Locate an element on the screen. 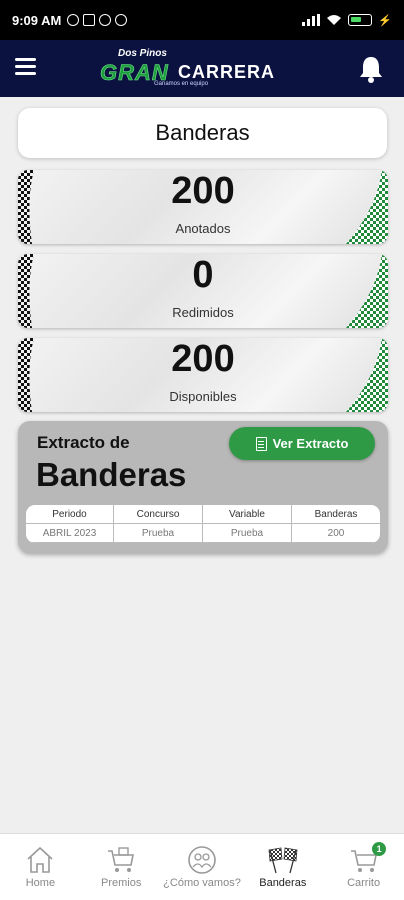  bell-icon is located at coordinates (371, 69).